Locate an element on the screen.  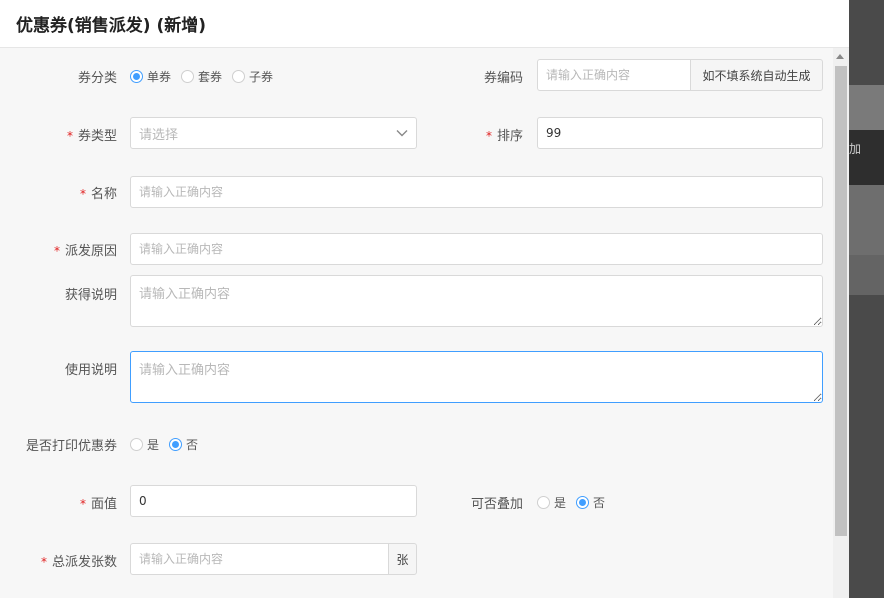
print-coupon-radio-group: 是 否 is located at coordinates (166, 444).